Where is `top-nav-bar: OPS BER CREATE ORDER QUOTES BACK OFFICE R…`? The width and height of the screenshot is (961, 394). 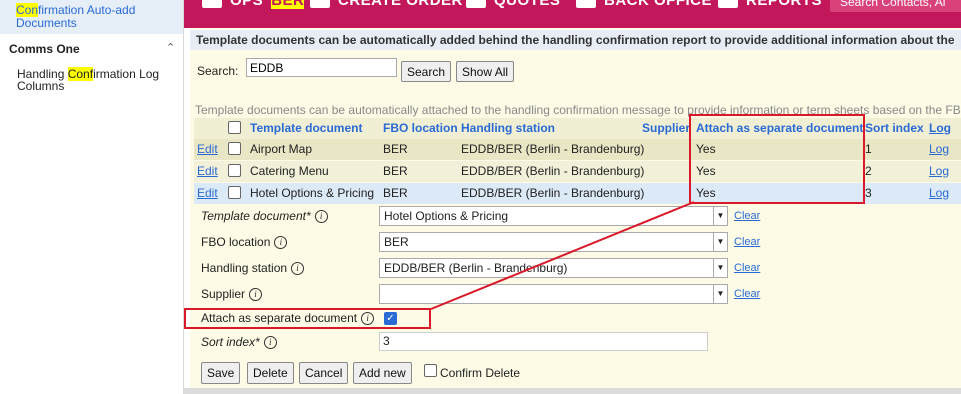
top-nav-bar: OPS BER CREATE ORDER QUOTES BACK OFFICE R… is located at coordinates (572, 14).